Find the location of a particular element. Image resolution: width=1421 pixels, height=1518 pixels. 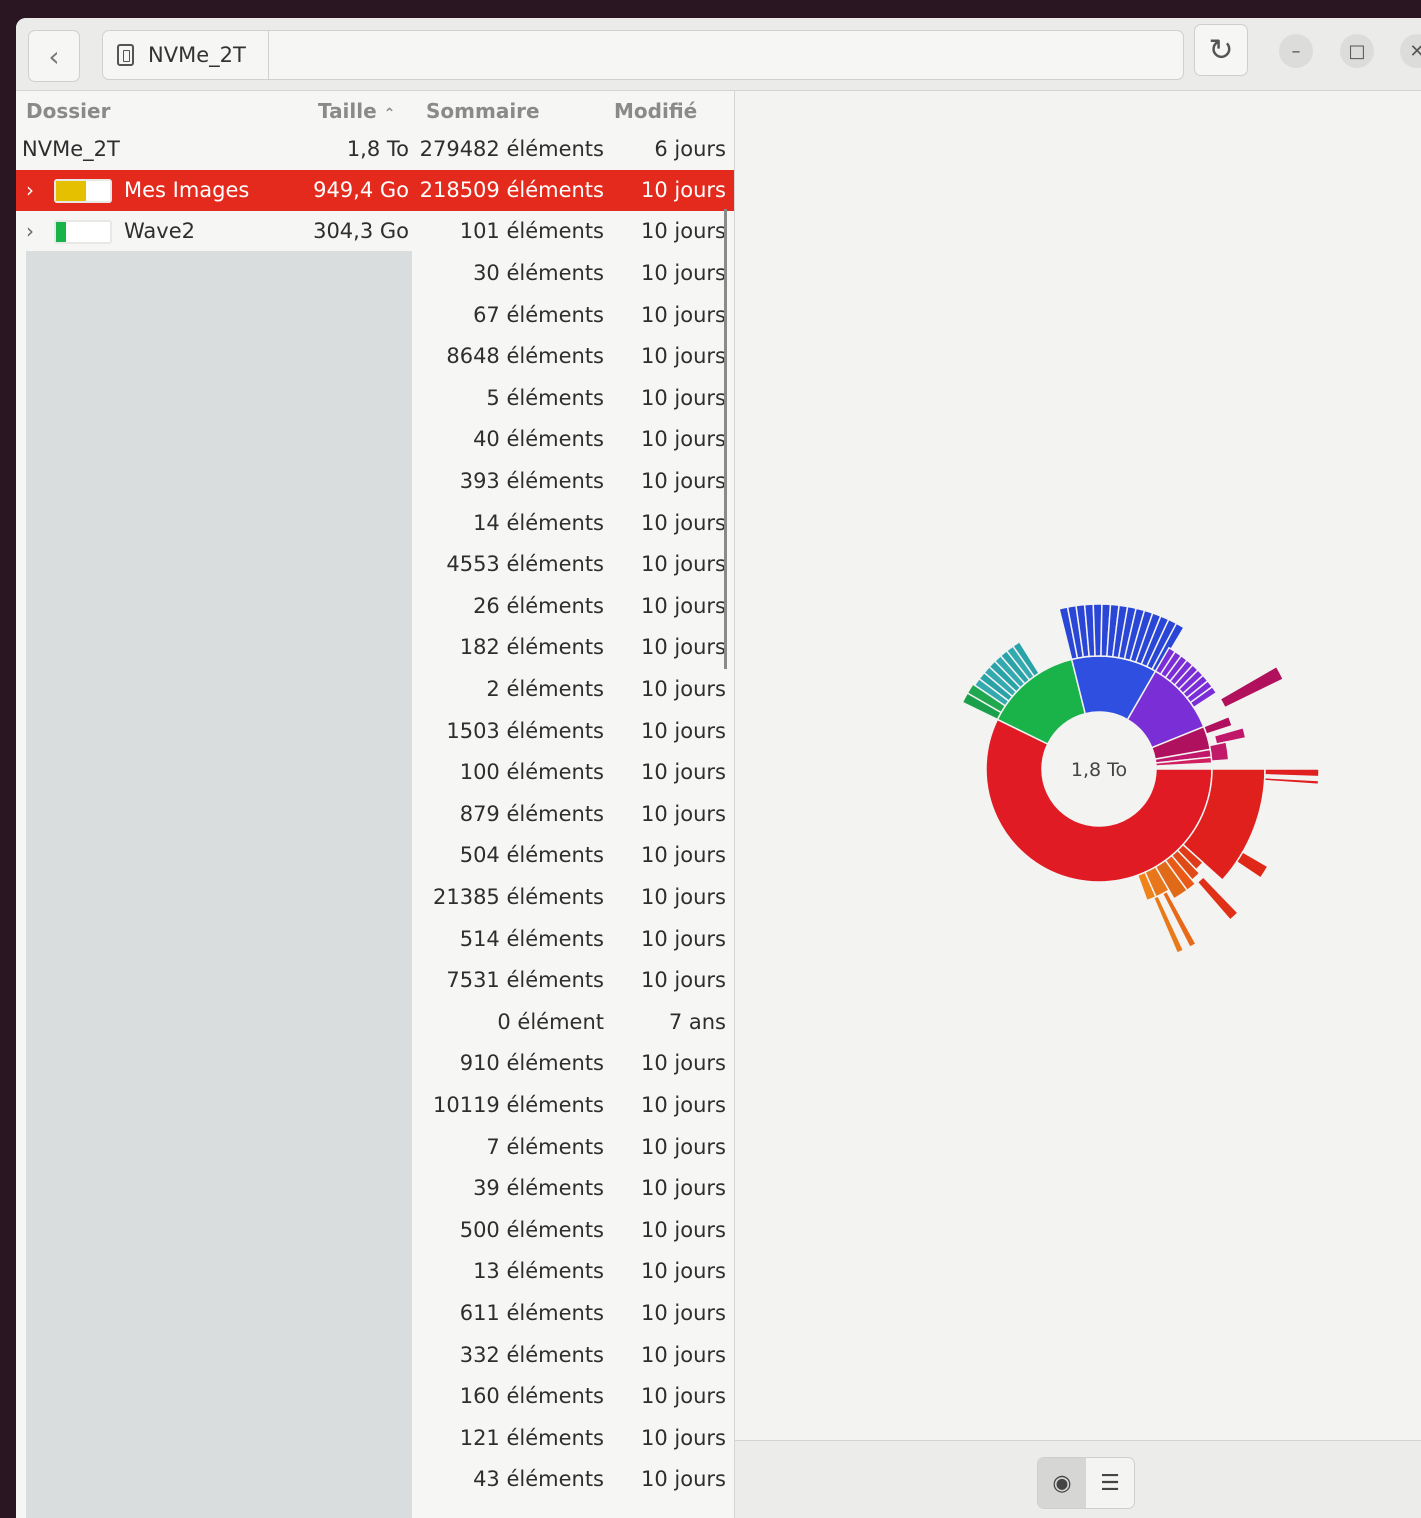

row-summary: 67 éléments is located at coordinates (538, 314).